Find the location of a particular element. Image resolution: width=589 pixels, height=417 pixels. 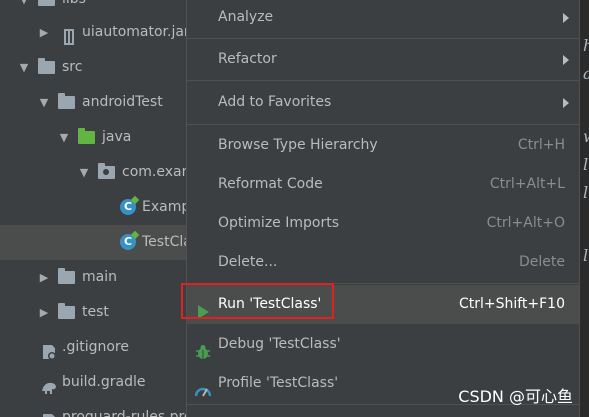

tree-item-gitignore: .gitignore is located at coordinates (93, 347).